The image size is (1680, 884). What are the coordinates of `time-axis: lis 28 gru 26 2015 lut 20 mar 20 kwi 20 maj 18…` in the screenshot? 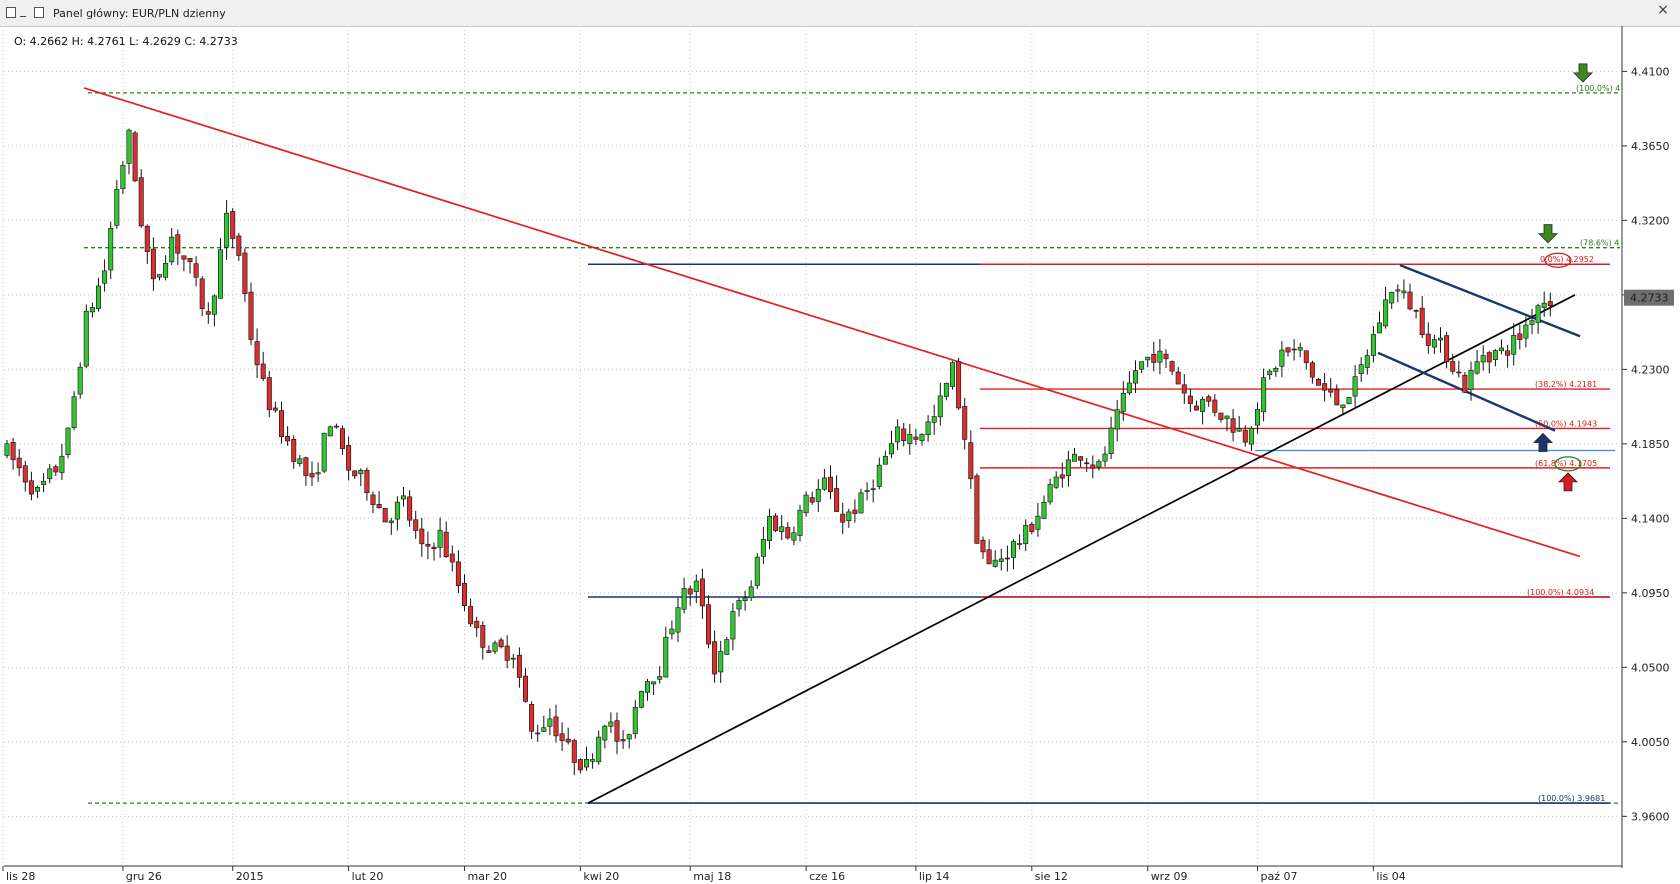 It's located at (812, 874).